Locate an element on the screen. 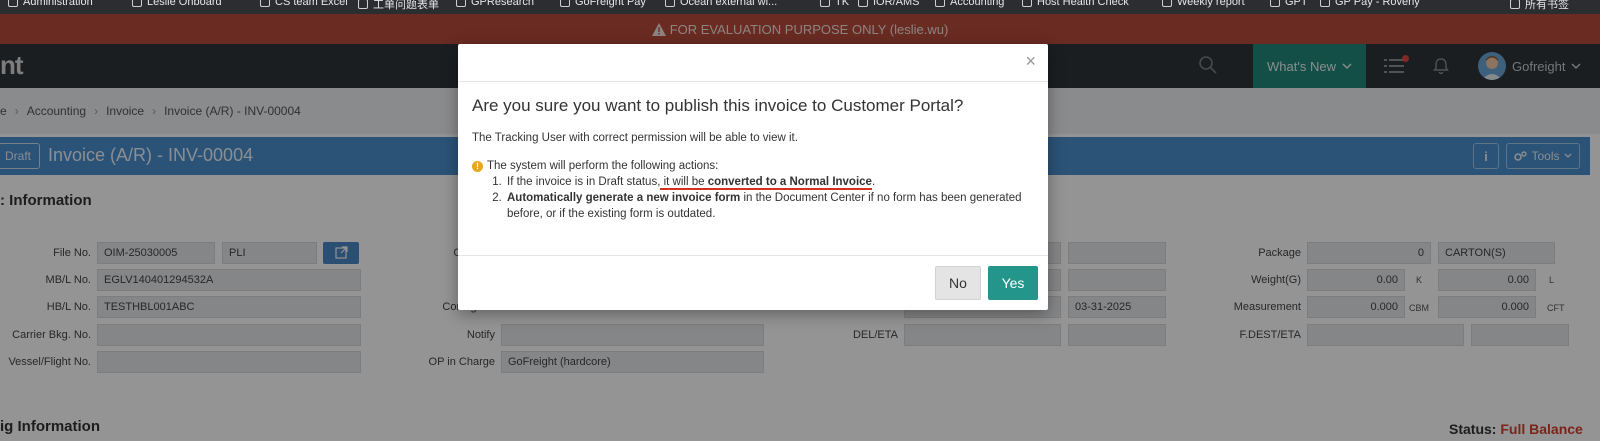 This screenshot has width=1600, height=441. yes-button: Yes is located at coordinates (1013, 283).